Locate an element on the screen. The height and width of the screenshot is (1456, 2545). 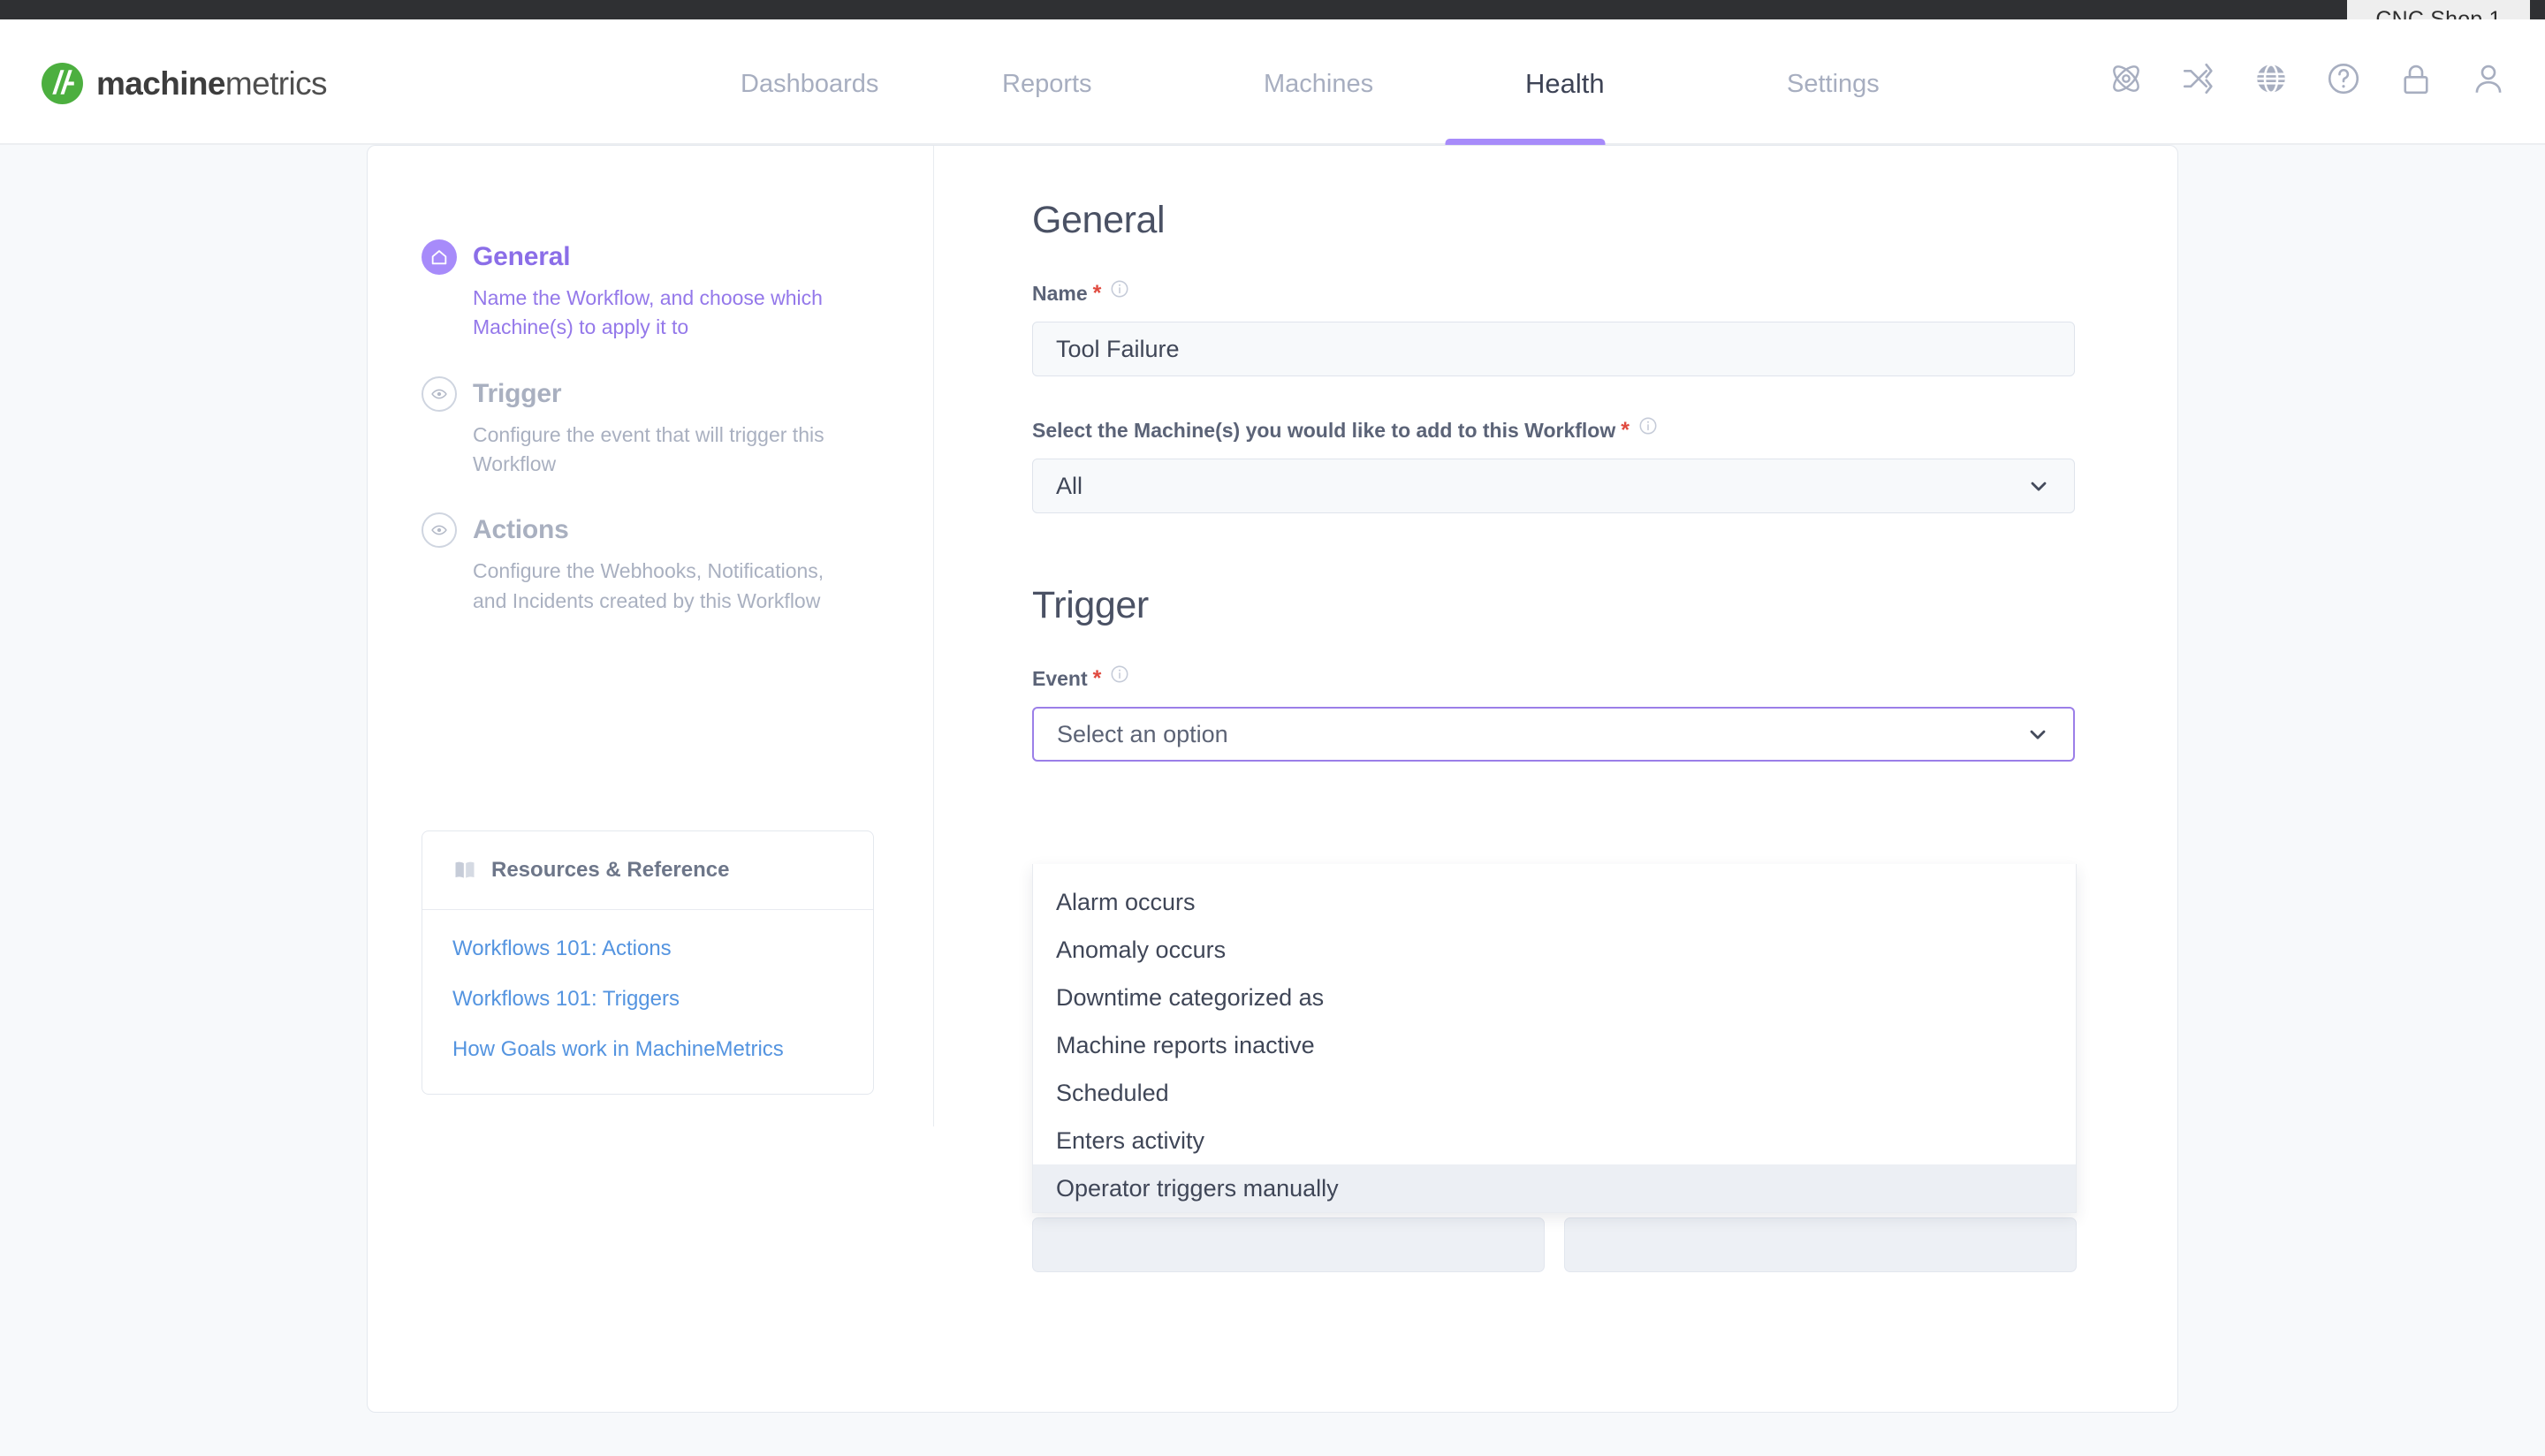
event-select-placeholder: Select an option is located at coordinates (1142, 734).